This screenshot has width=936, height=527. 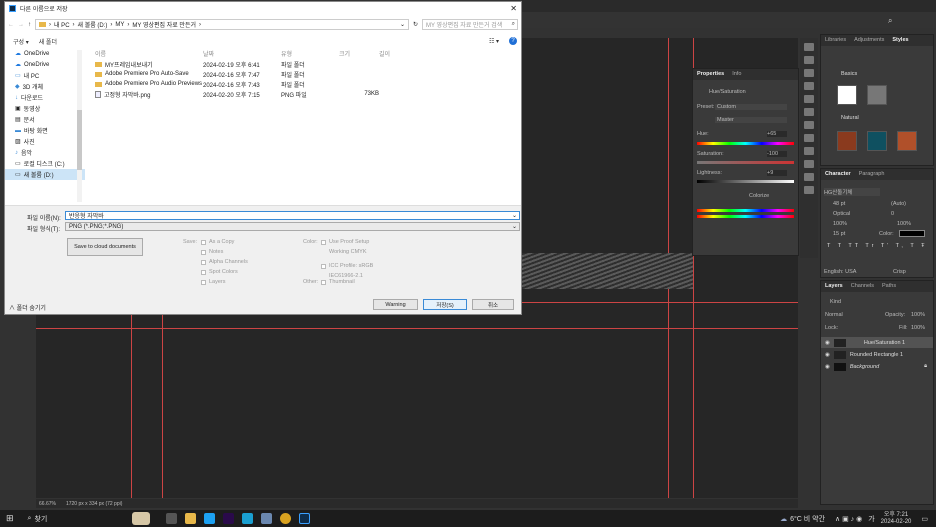 What do you see at coordinates (45, 86) in the screenshot?
I see `nav-item: ◆ 3D 개체` at bounding box center [45, 86].